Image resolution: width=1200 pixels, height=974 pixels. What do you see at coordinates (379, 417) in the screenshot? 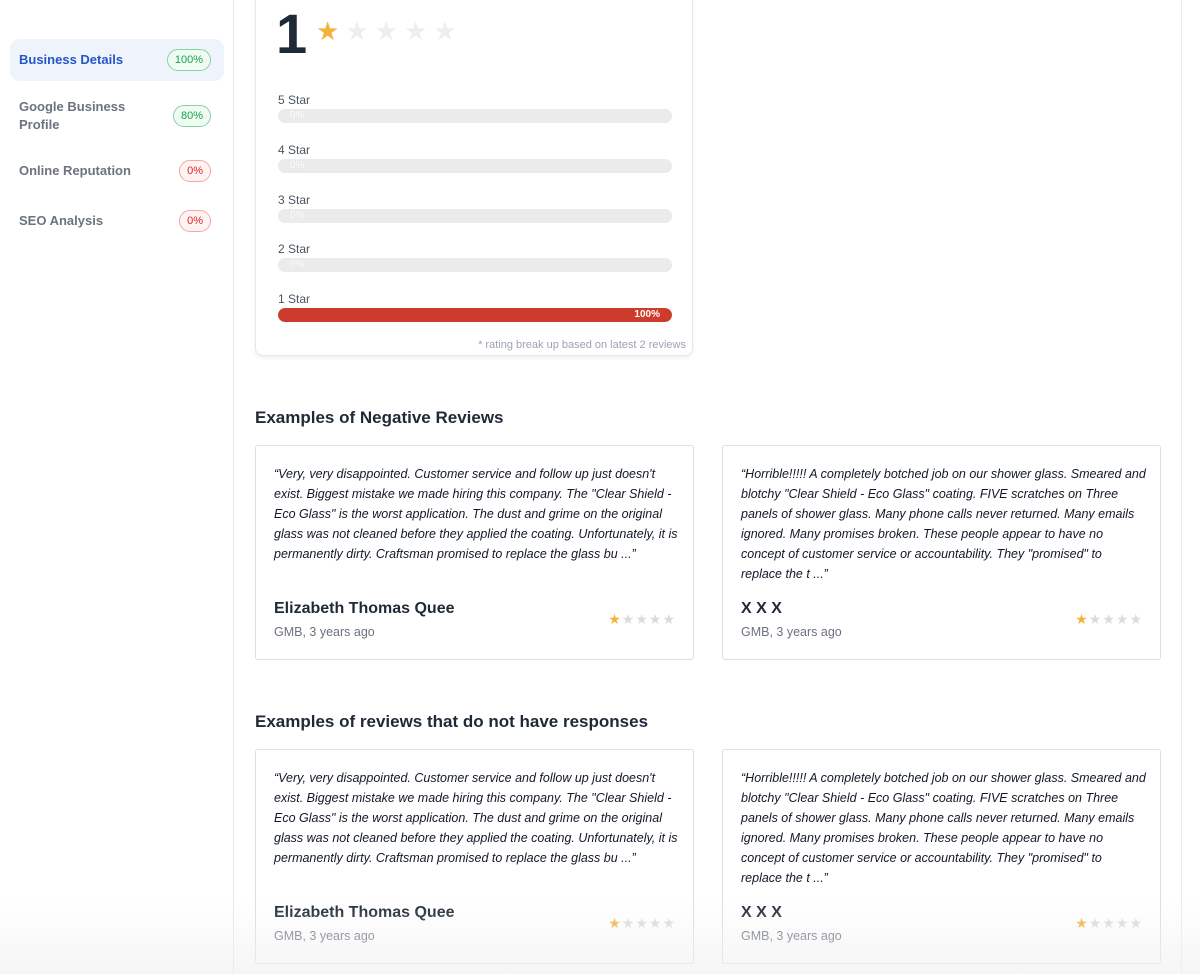
I see `negative-reviews-title: Examples of Negative Reviews` at bounding box center [379, 417].